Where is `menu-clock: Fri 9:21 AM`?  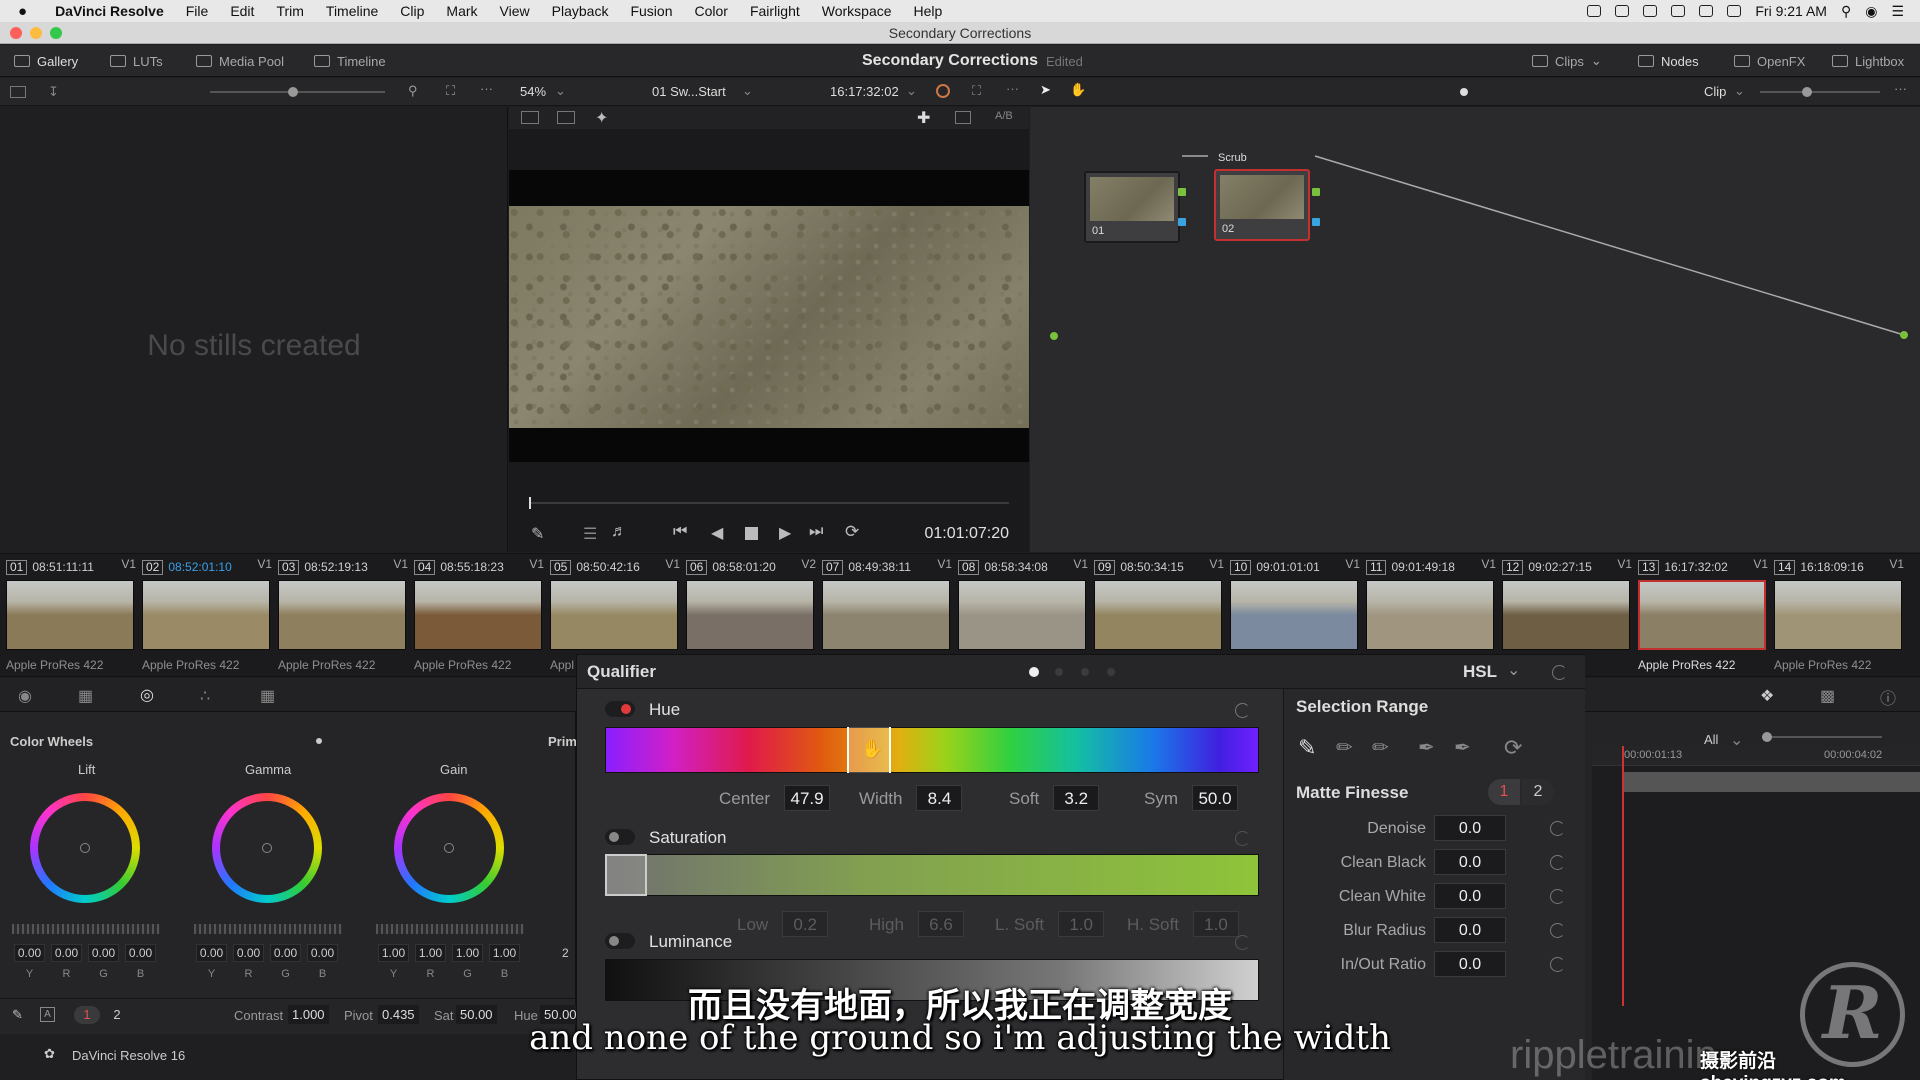 menu-clock: Fri 9:21 AM is located at coordinates (1791, 11).